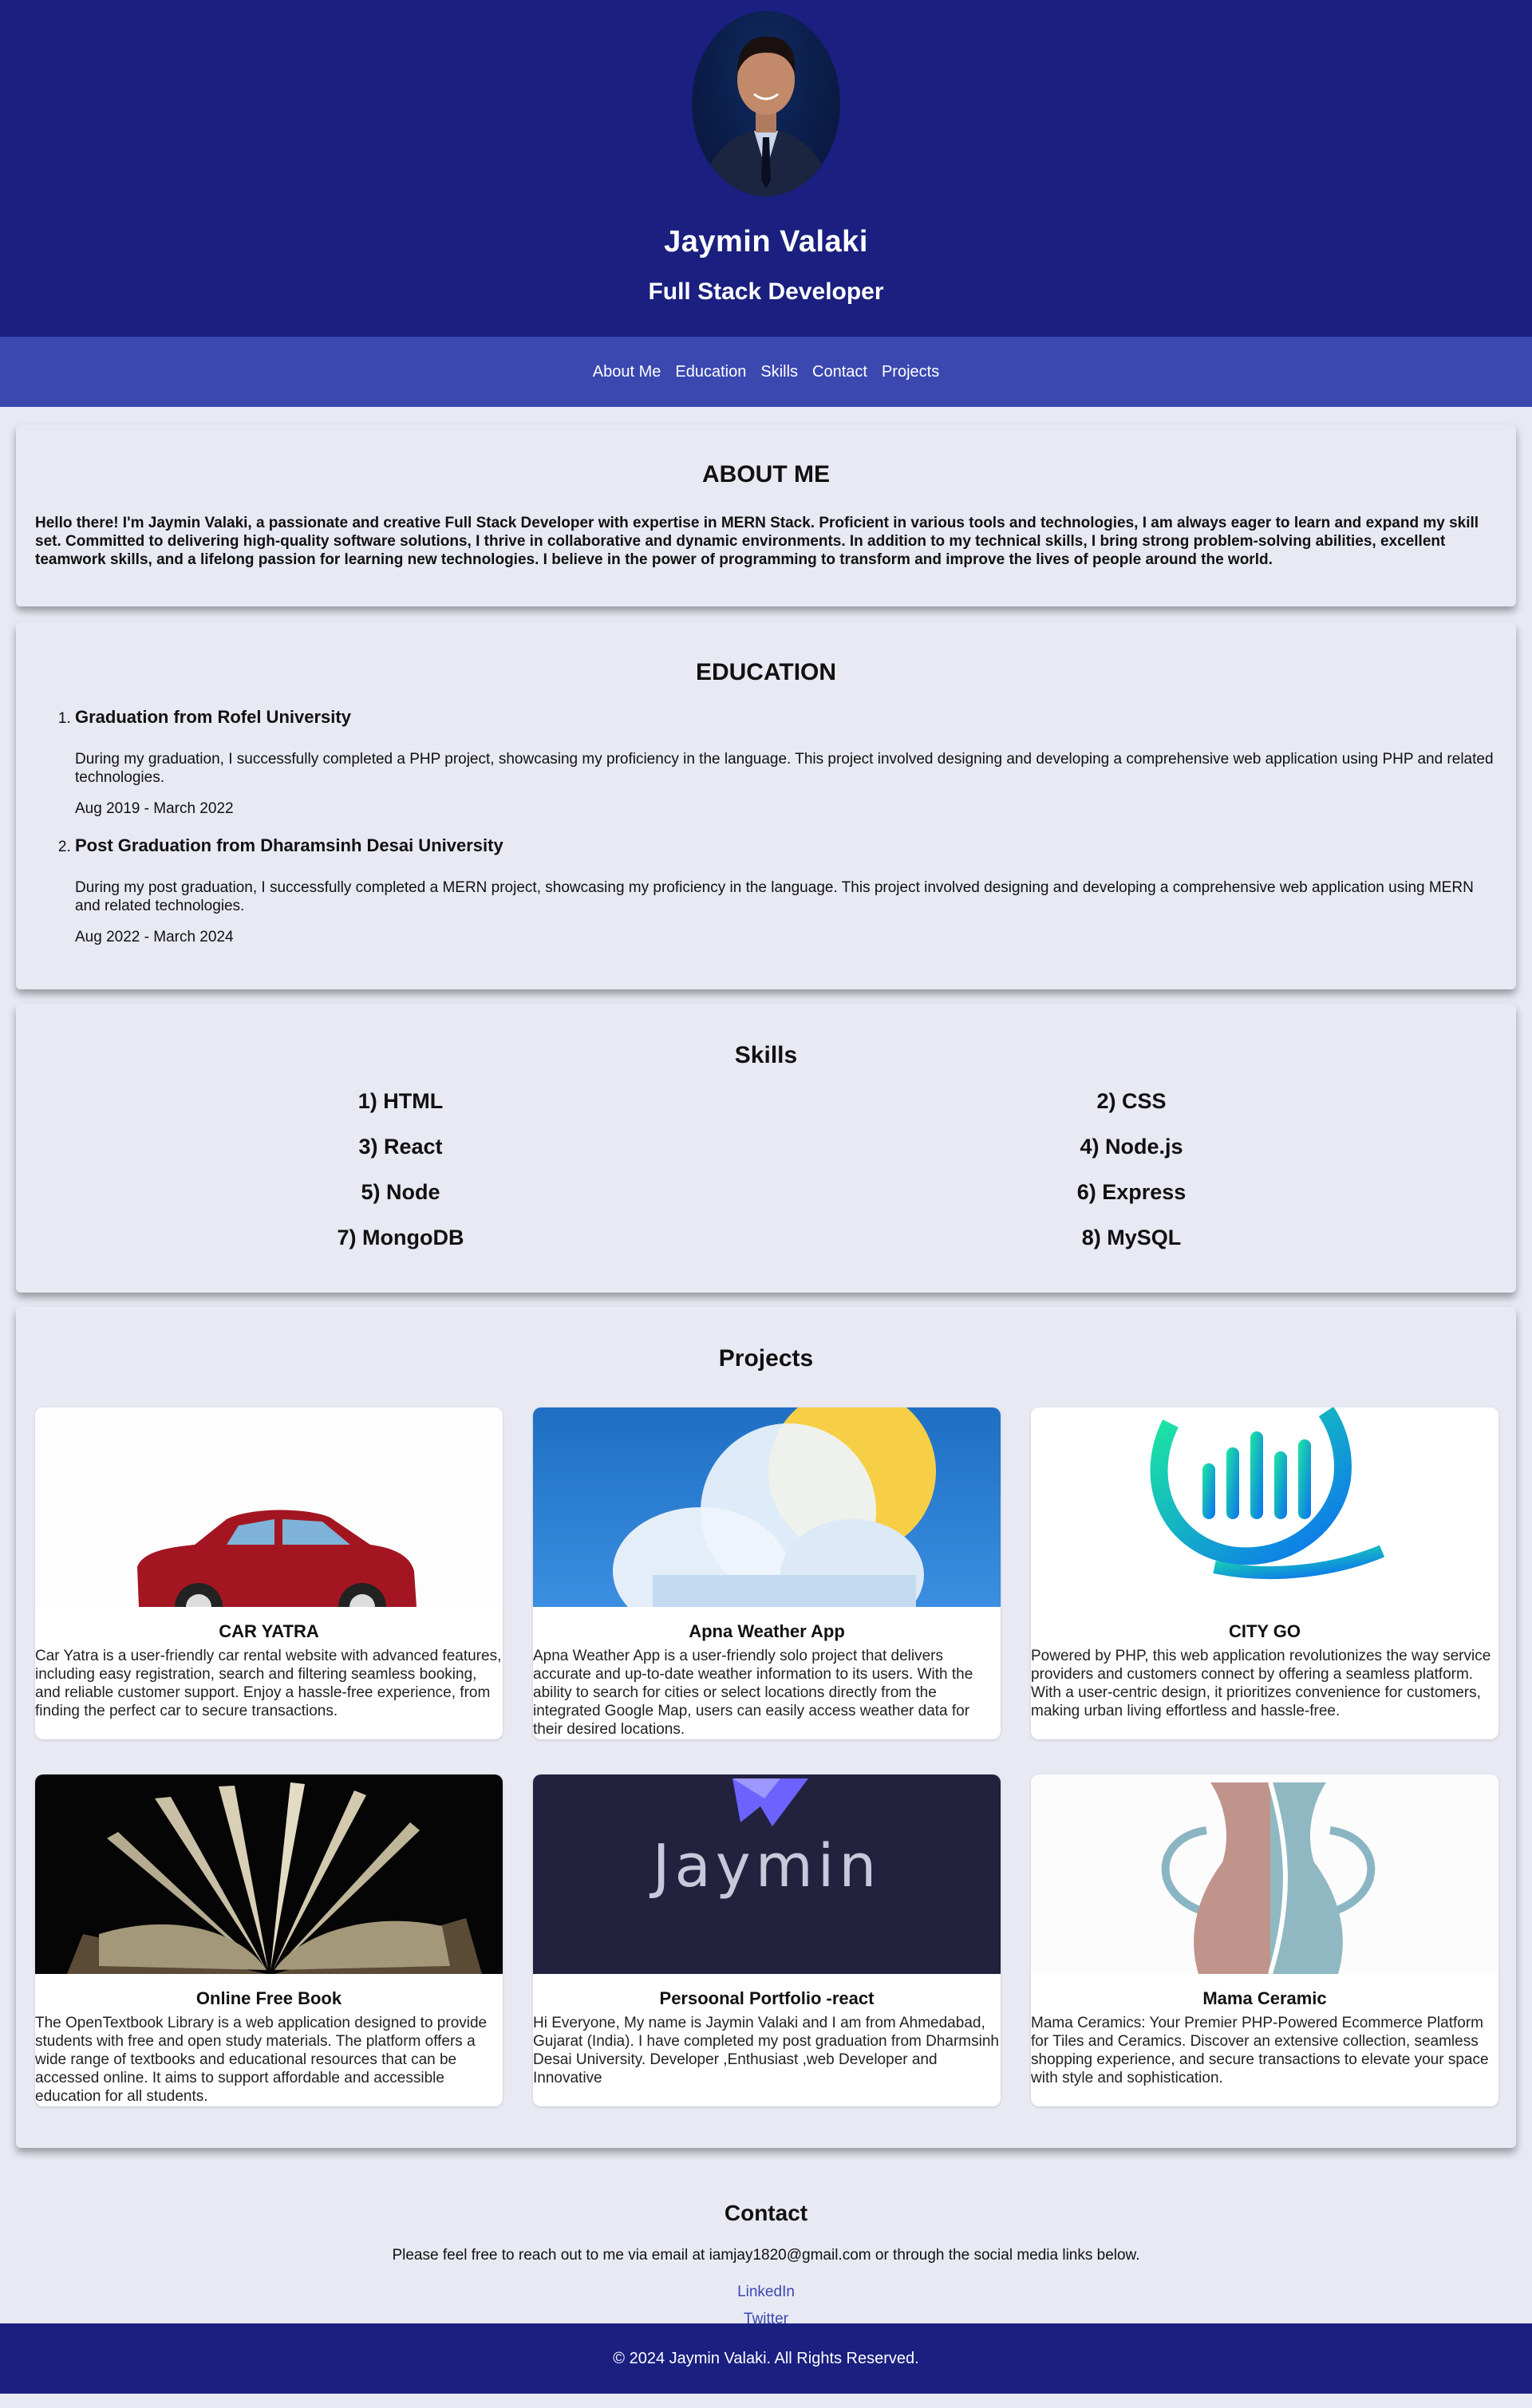  Describe the element at coordinates (268, 1998) in the screenshot. I see `project-title: Online Free Book` at that location.